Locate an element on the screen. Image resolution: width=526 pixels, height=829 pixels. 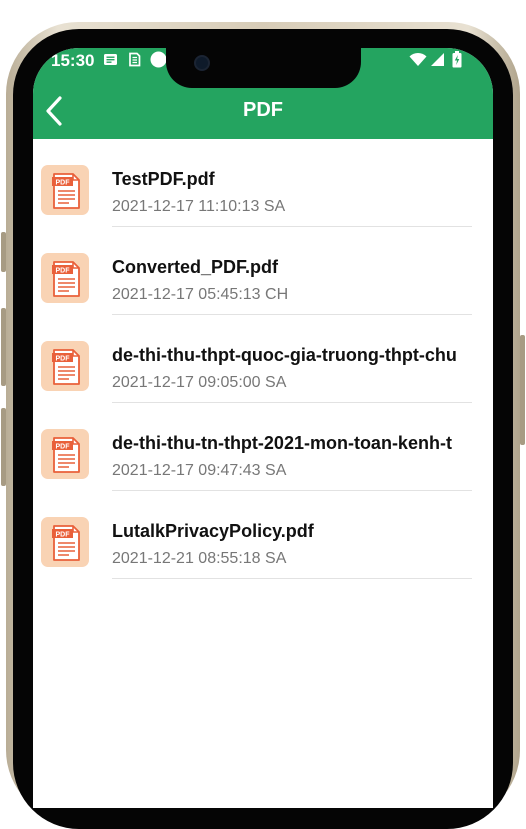
file-date: 2021-12-17 09:47:43 SA is located at coordinates (199, 470).